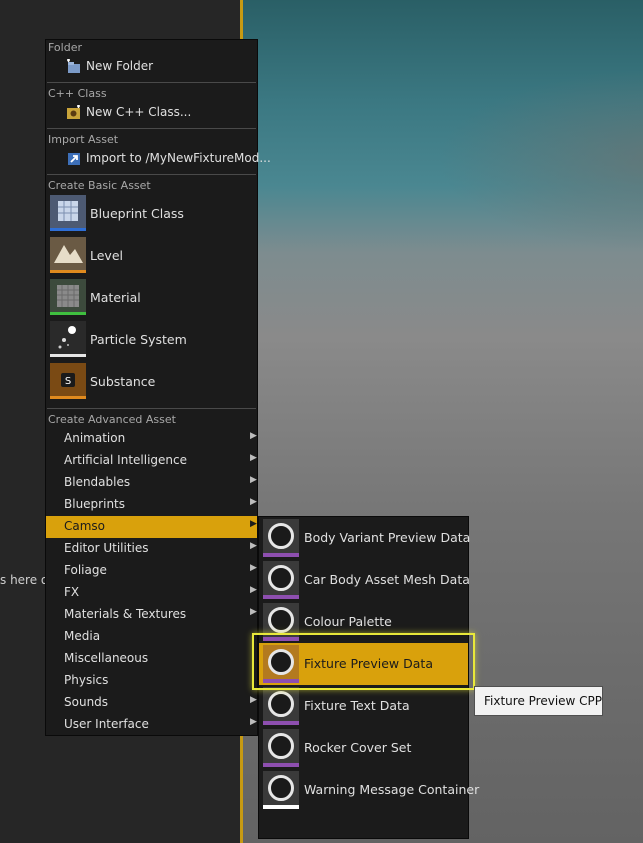 This screenshot has width=643, height=843. Describe the element at coordinates (138, 339) in the screenshot. I see `menu-item-label: Particle System` at that location.